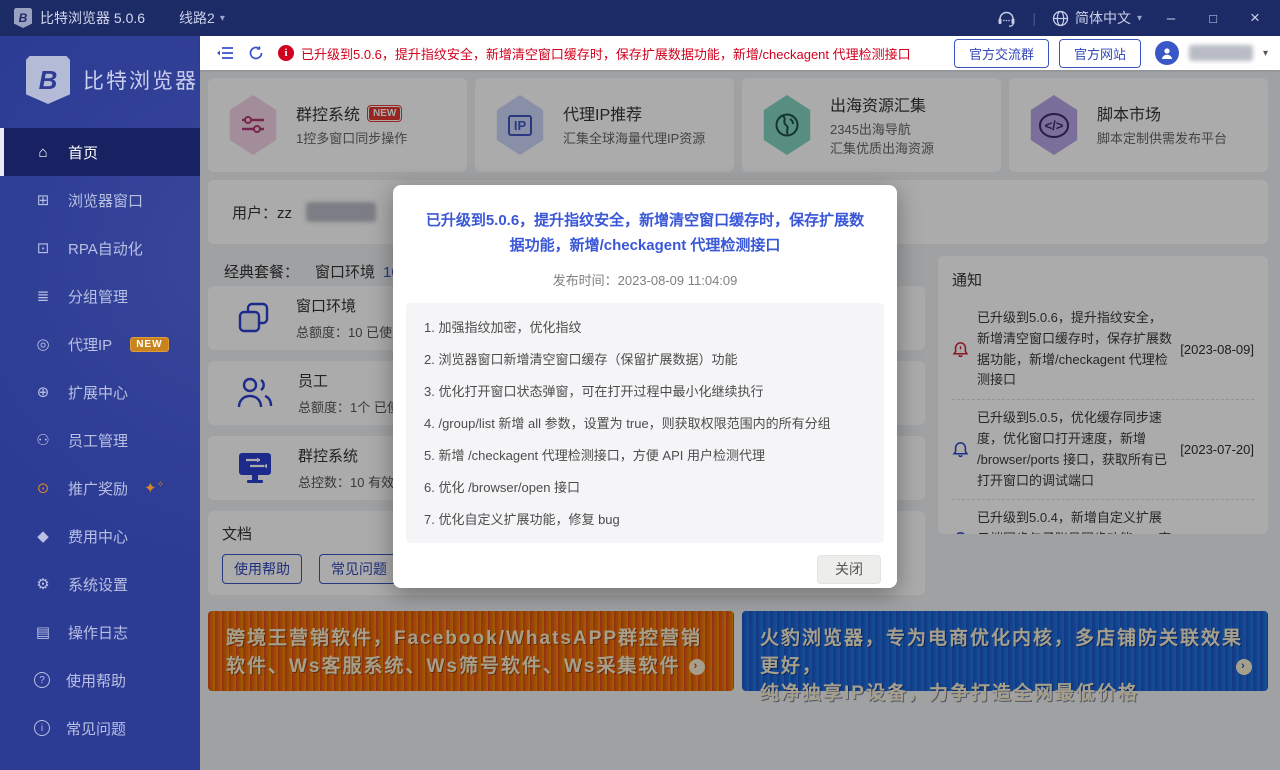 This screenshot has width=1280, height=770. Describe the element at coordinates (93, 18) in the screenshot. I see `app-title: 比特浏览器 5.0.6` at that location.